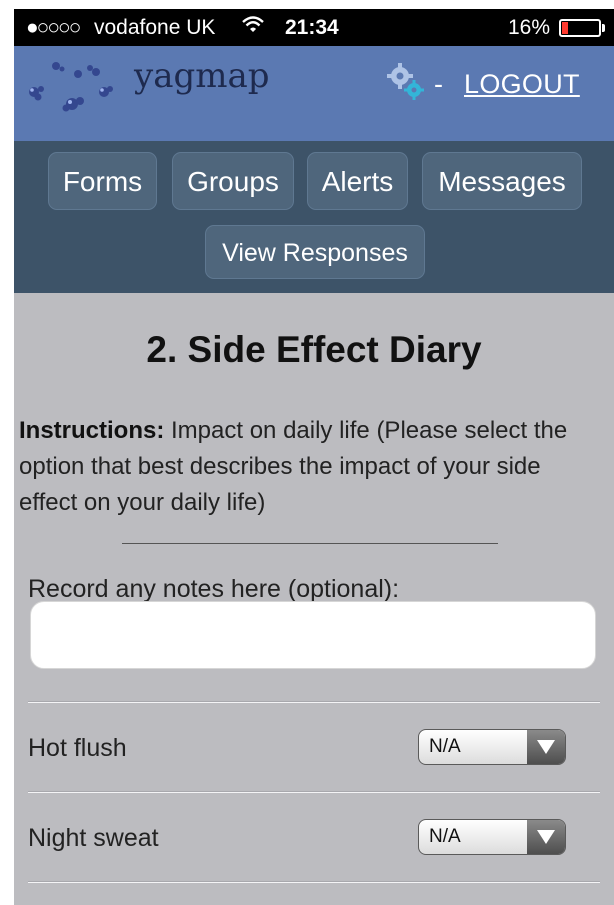 The image size is (614, 905). What do you see at coordinates (310, 543) in the screenshot?
I see `section-divider` at bounding box center [310, 543].